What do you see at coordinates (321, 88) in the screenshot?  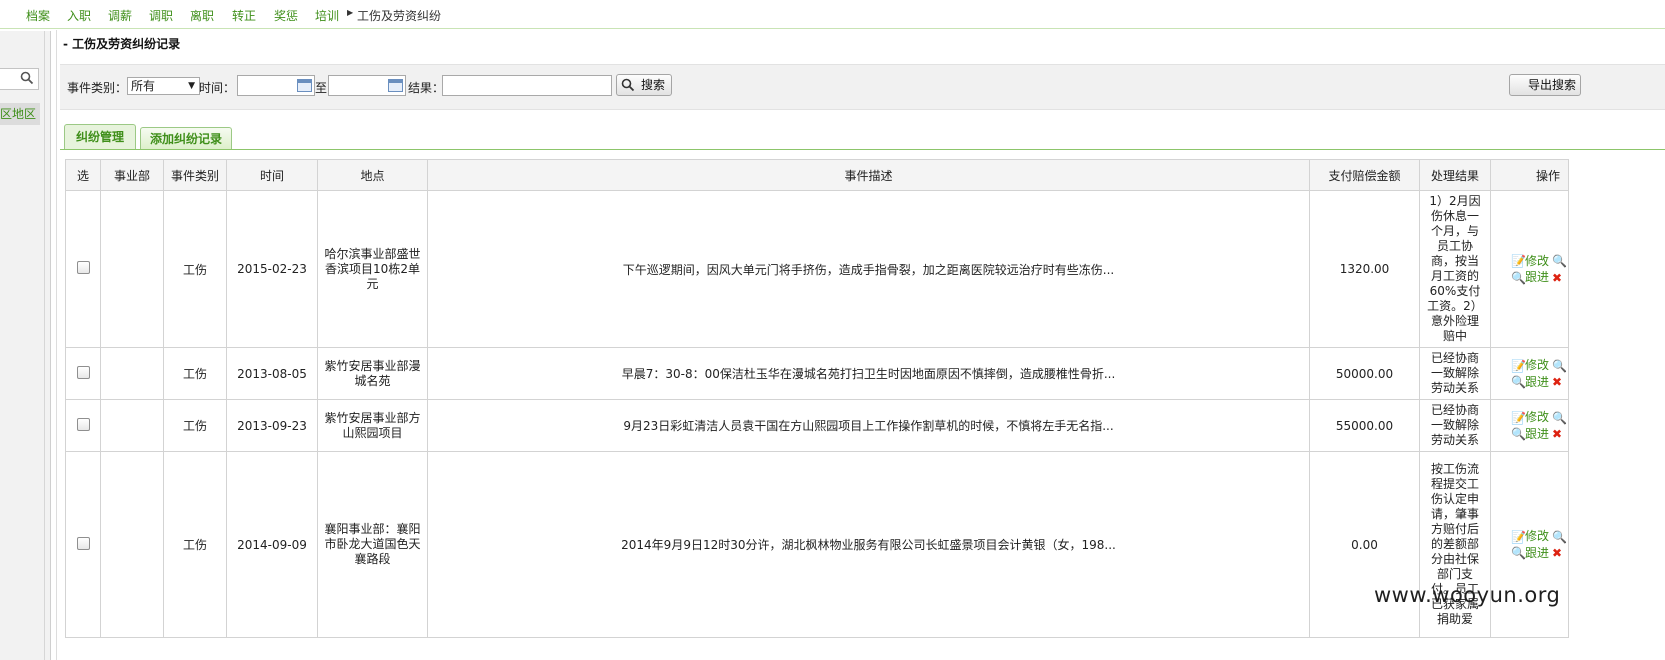 I see `to-label: 至` at bounding box center [321, 88].